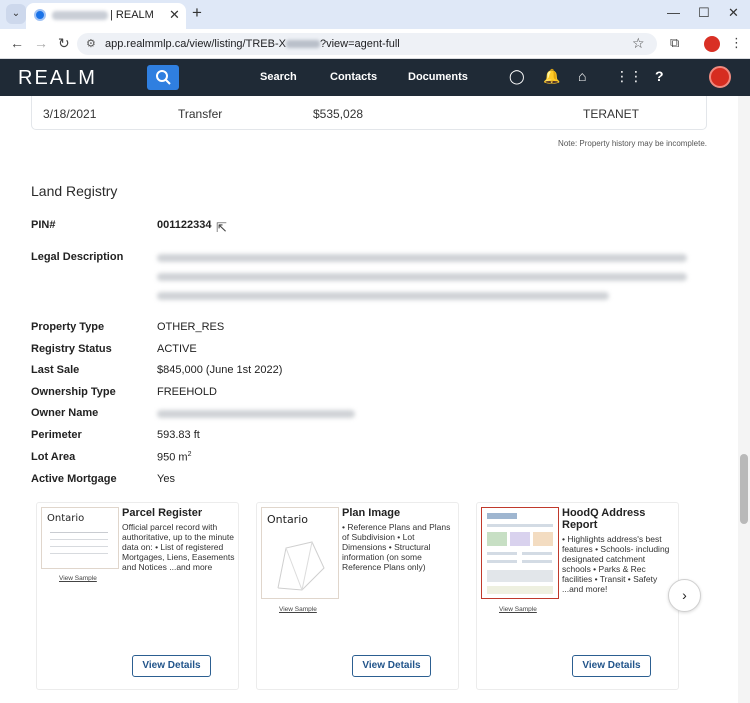  Describe the element at coordinates (64, 43) in the screenshot. I see `reload-icon: ↻` at that location.